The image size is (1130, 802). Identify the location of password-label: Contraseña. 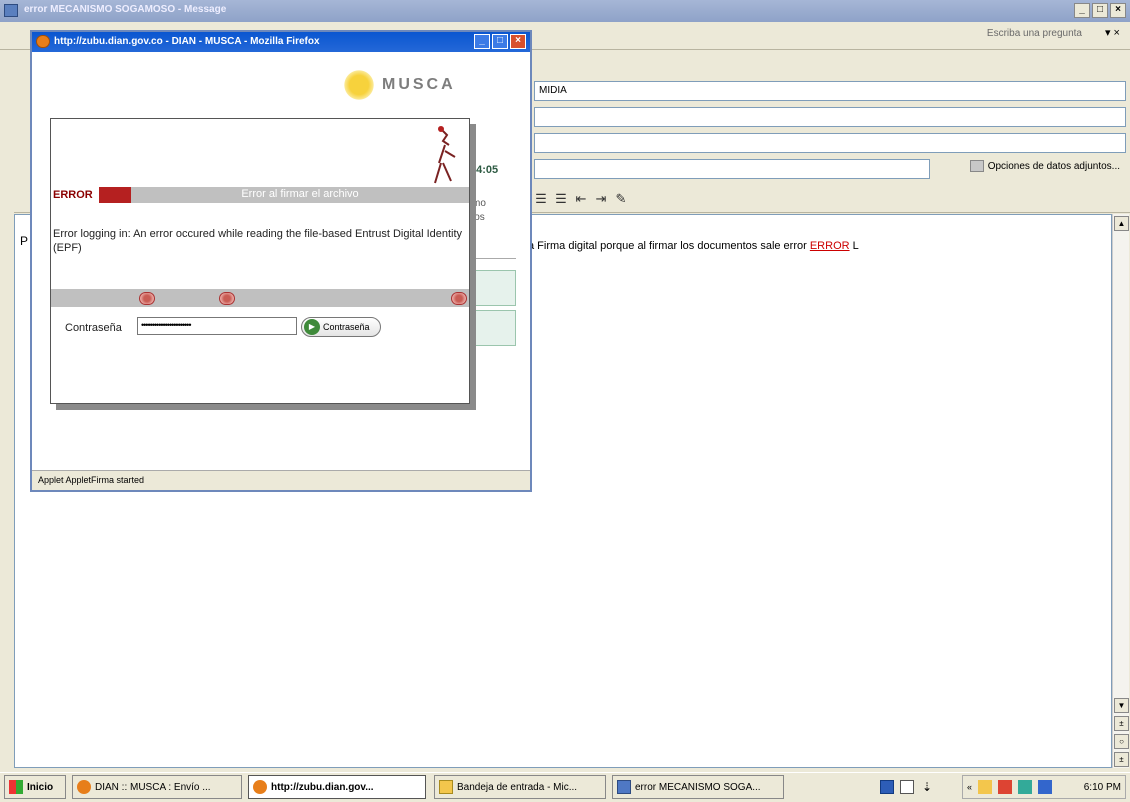
(93, 328).